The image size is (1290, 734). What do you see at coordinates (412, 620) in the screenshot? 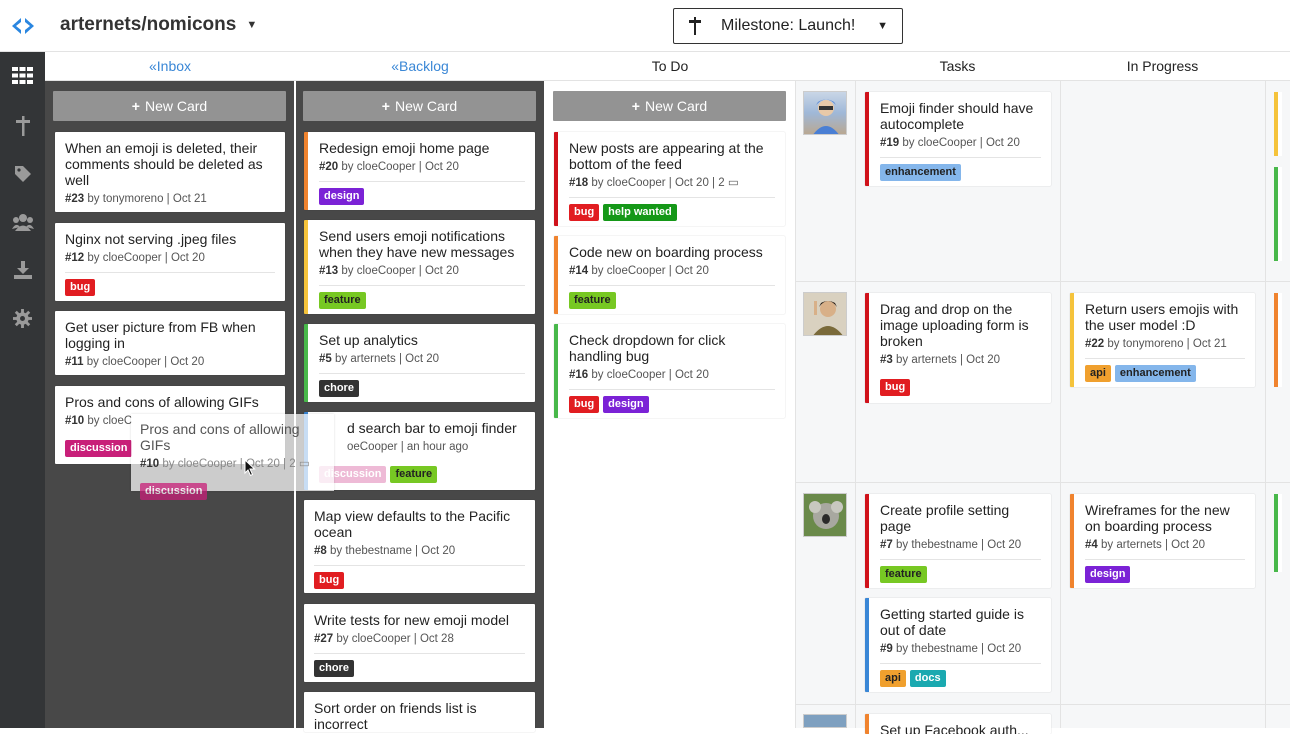
I see `card-title: Write tests for new emoji model` at bounding box center [412, 620].